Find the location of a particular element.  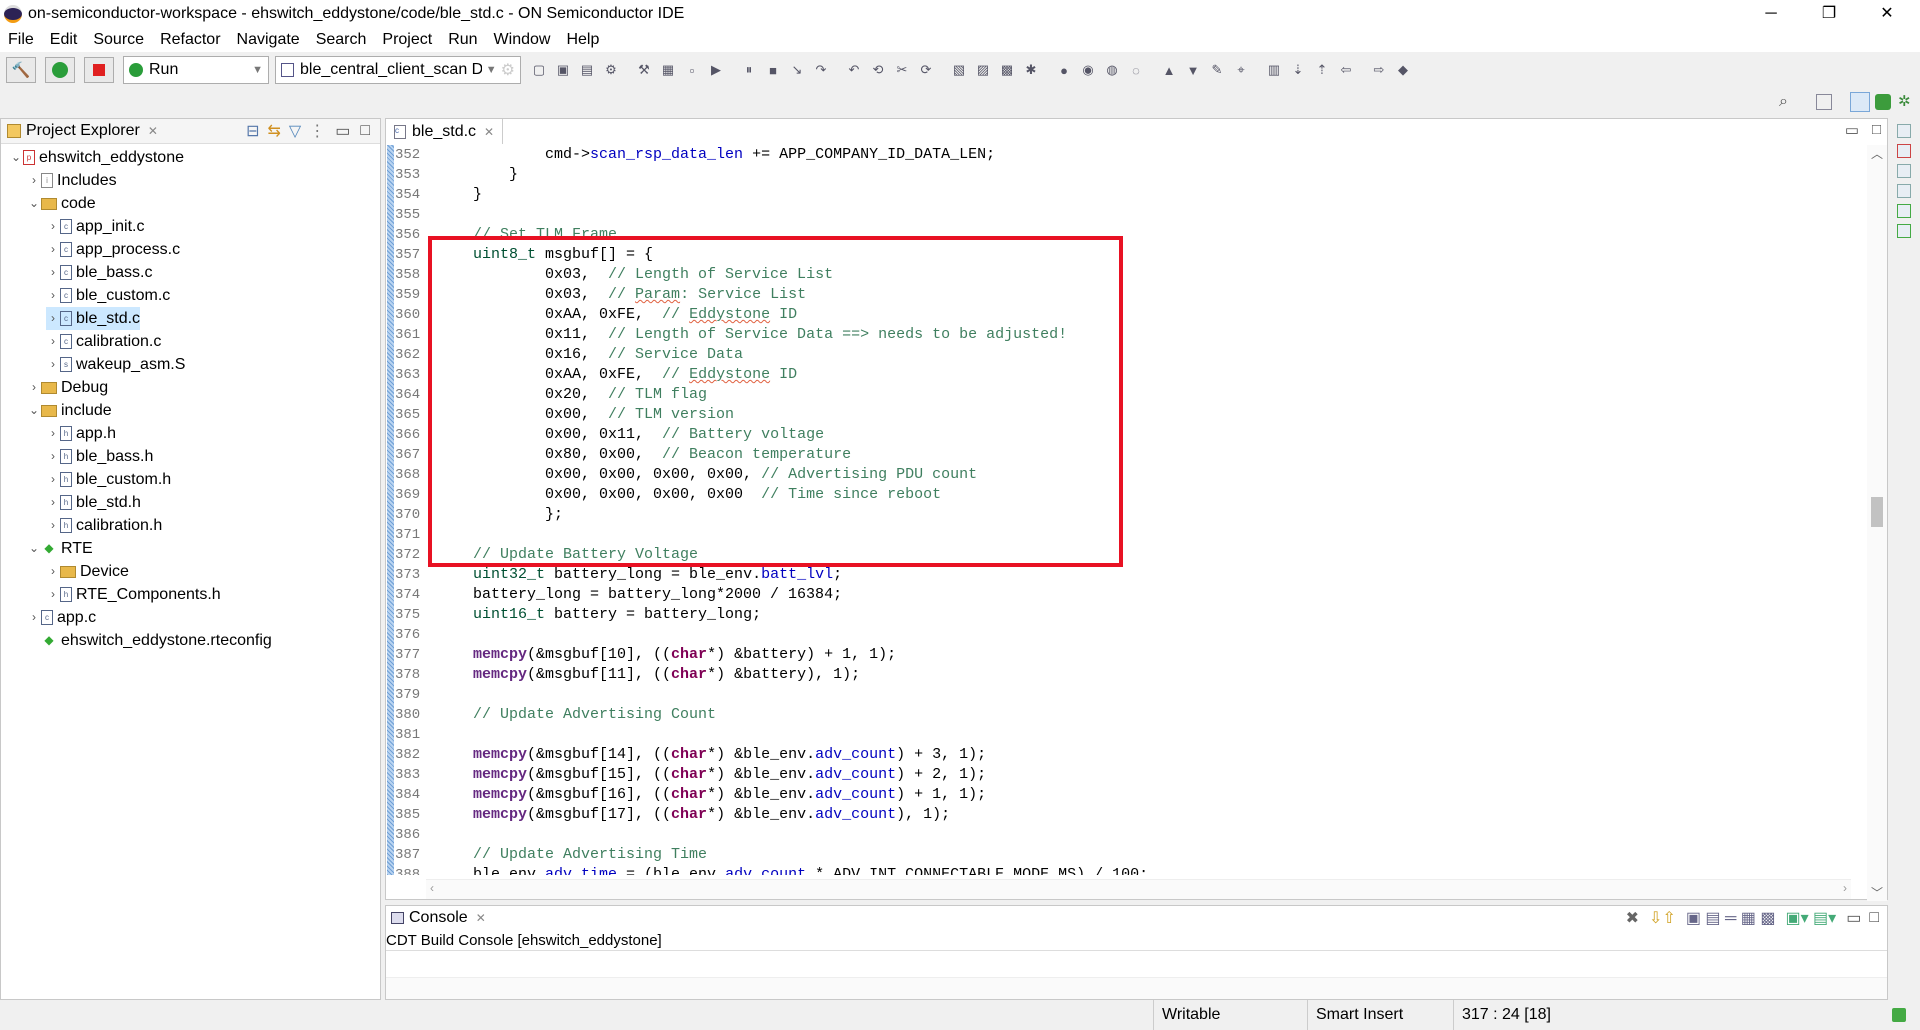

coverage-icon: ● is located at coordinates (1064, 70).